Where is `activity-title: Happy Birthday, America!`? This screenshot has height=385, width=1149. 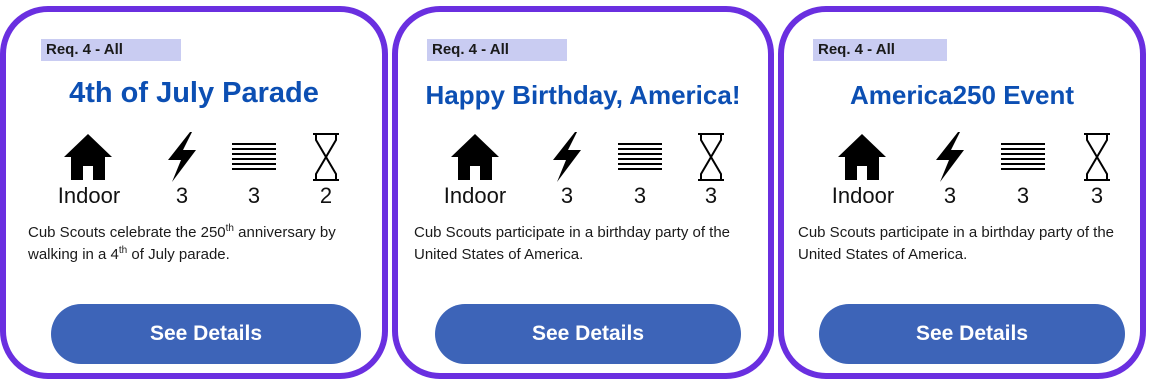
activity-title: Happy Birthday, America! is located at coordinates (583, 95).